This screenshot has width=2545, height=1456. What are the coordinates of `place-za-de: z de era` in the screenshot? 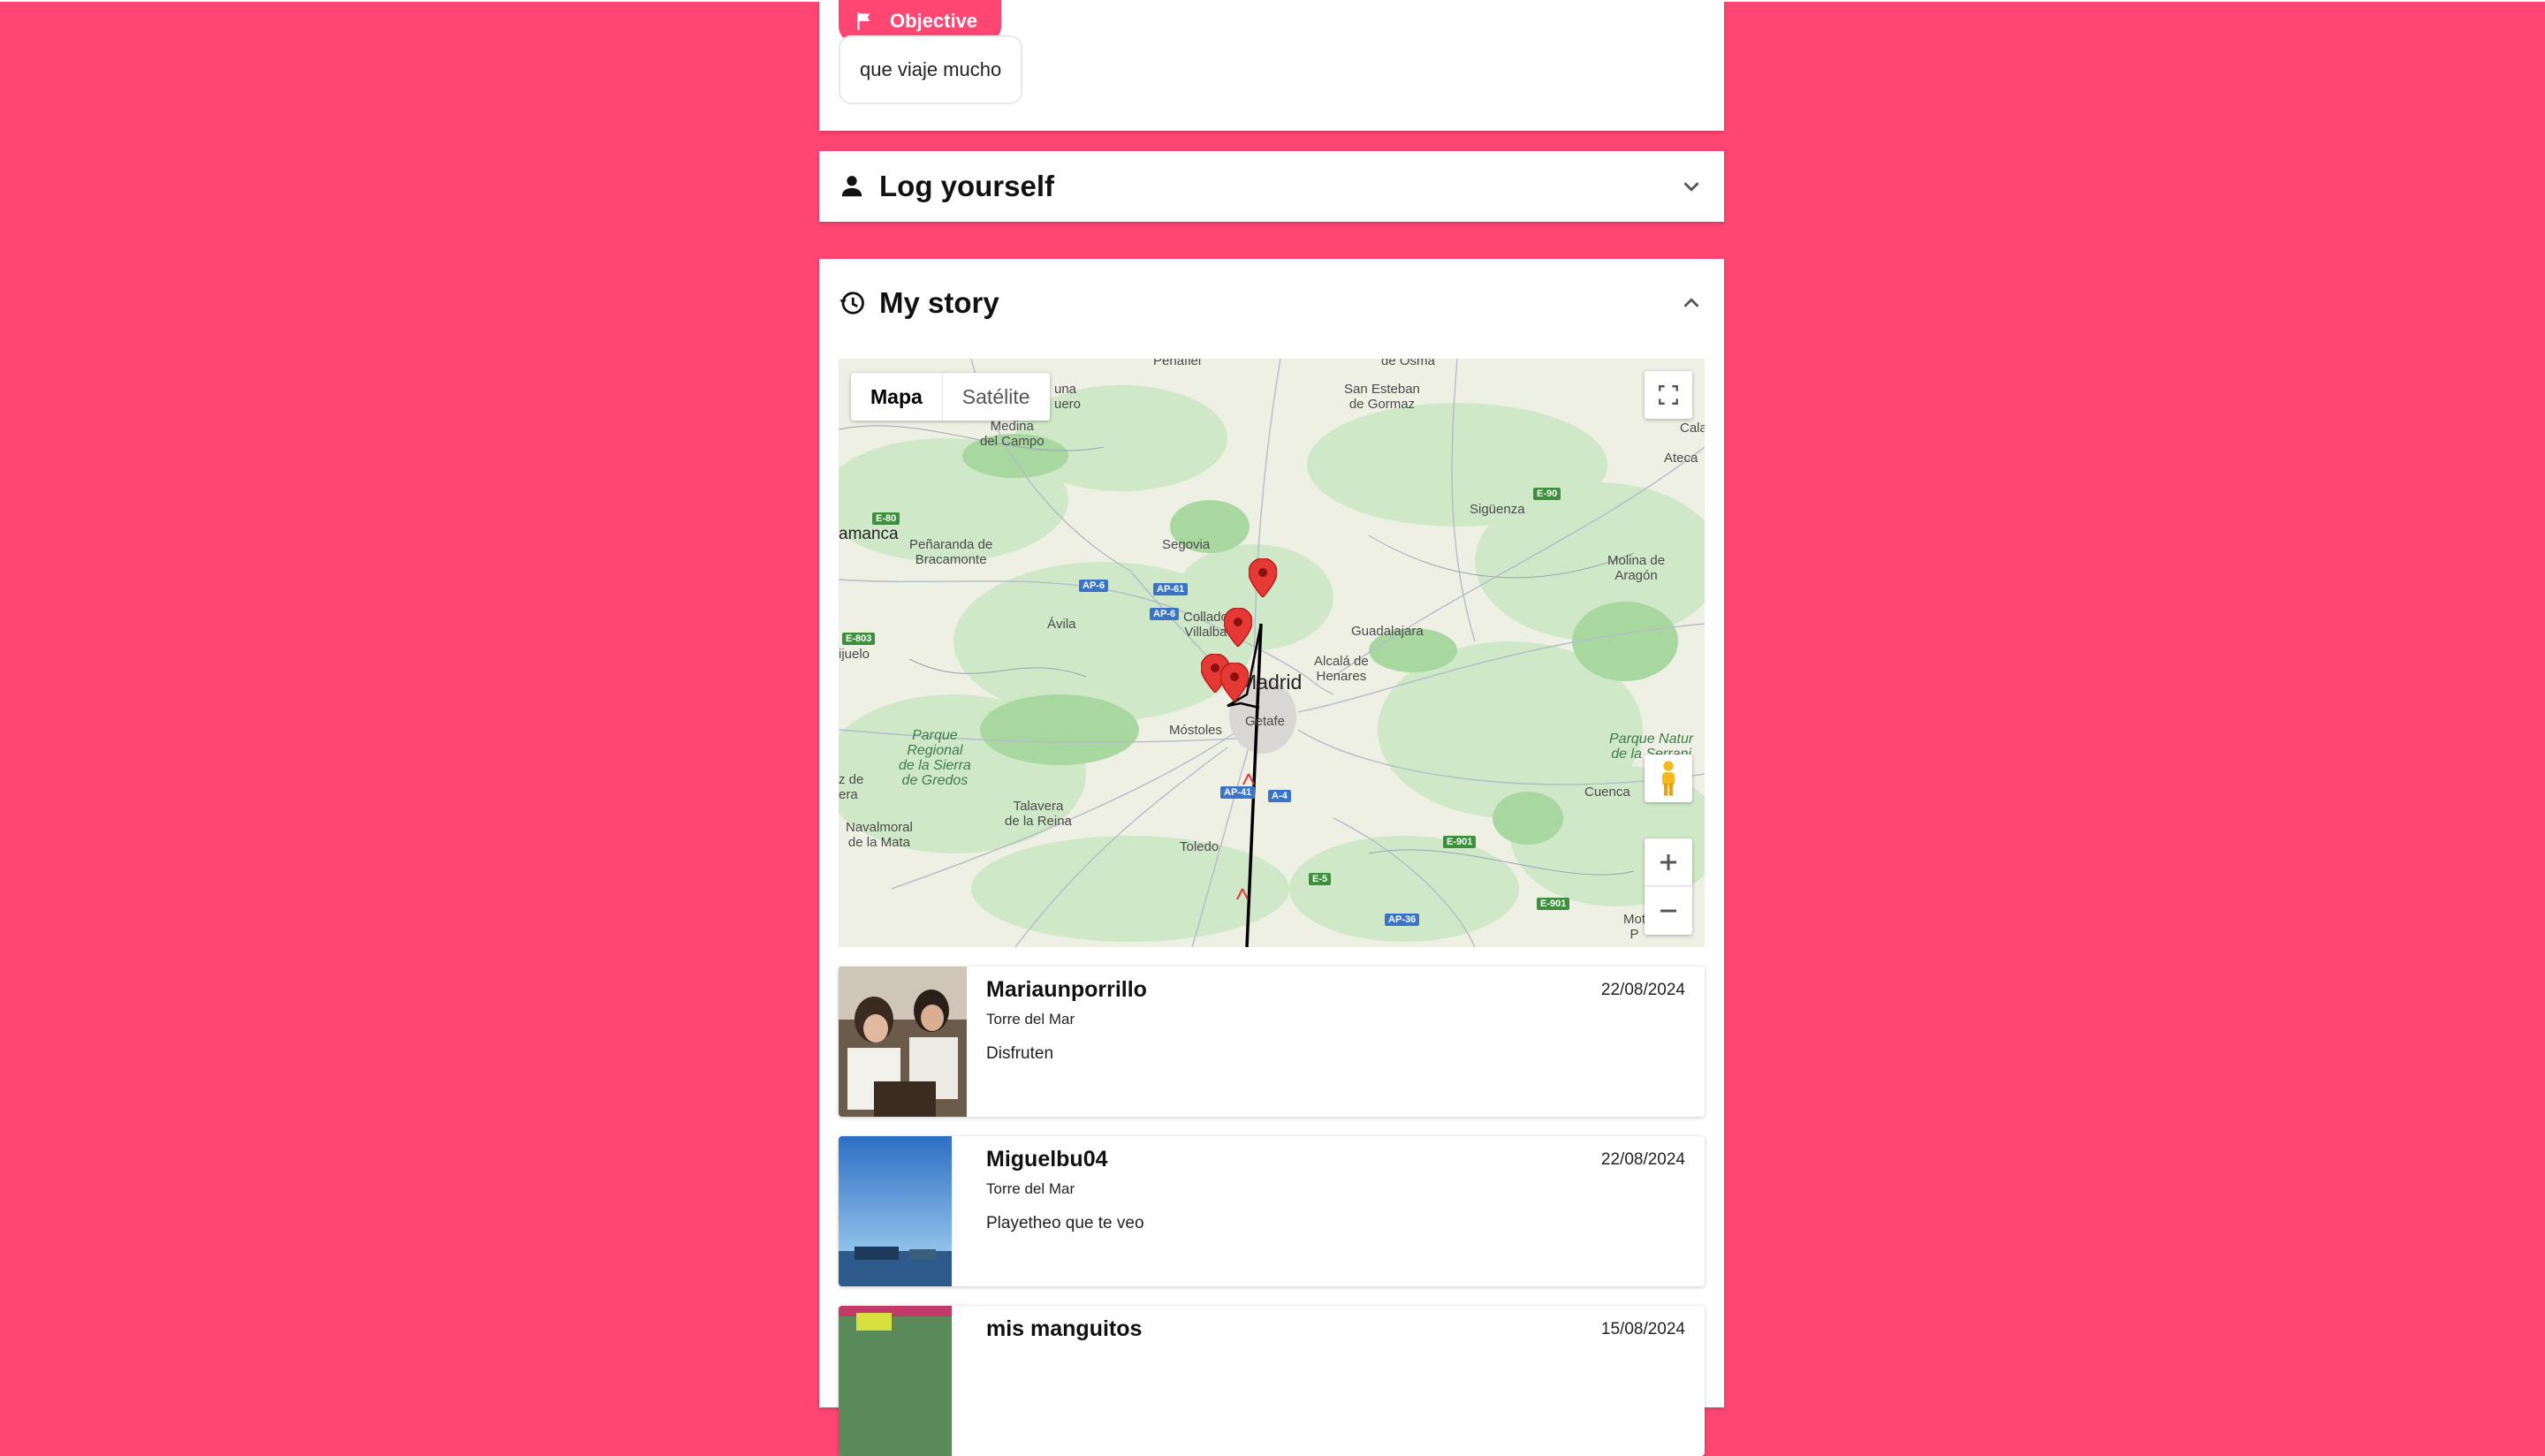 It's located at (851, 787).